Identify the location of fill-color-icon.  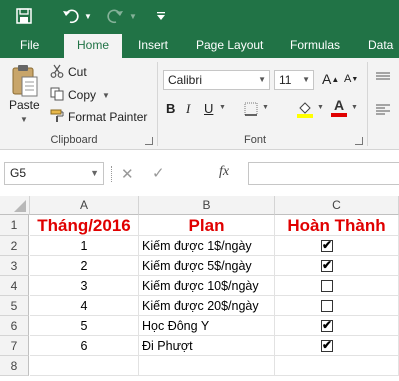
(305, 109).